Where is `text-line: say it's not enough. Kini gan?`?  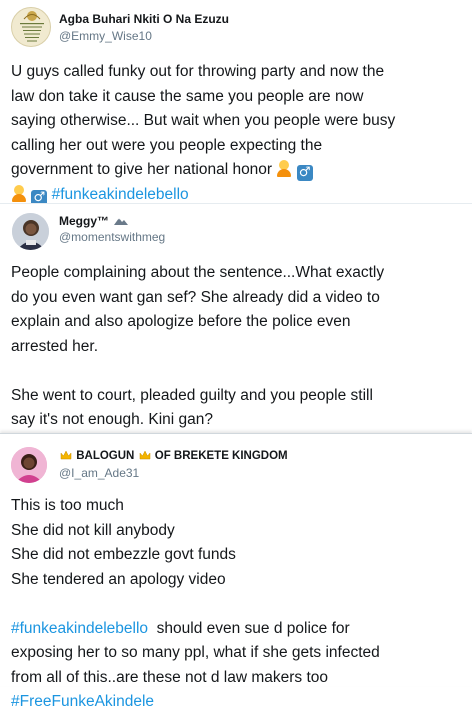
text-line: say it's not enough. Kini gan? is located at coordinates (112, 419).